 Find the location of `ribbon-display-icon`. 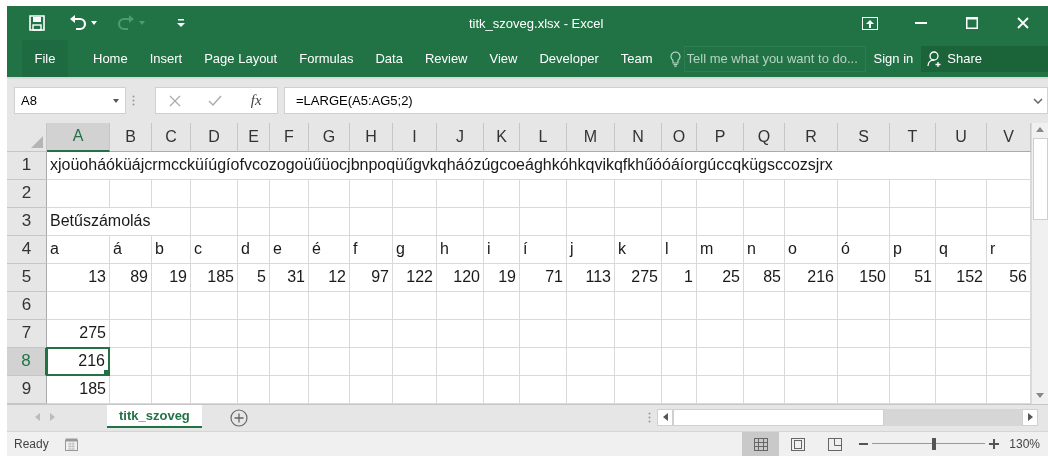

ribbon-display-icon is located at coordinates (869, 23).